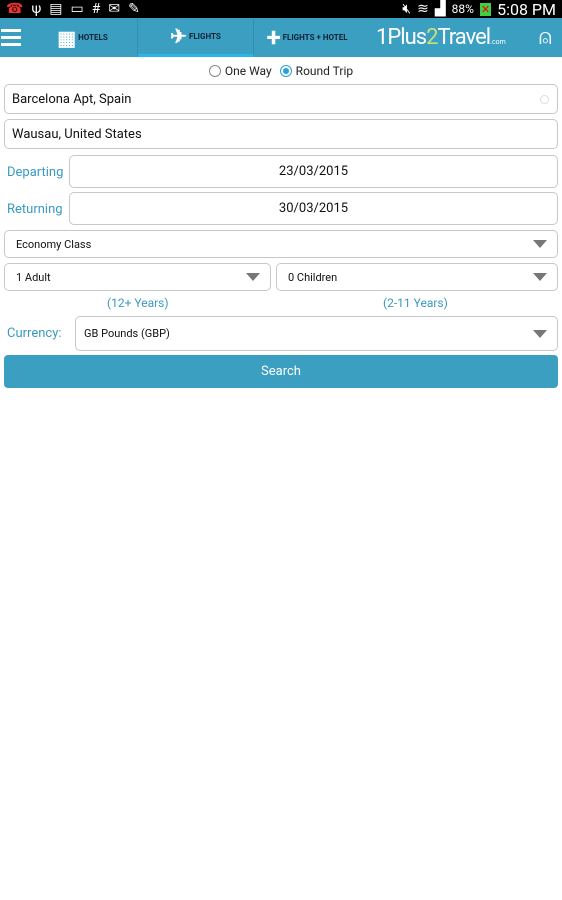 The image size is (562, 900). Describe the element at coordinates (178, 36) in the screenshot. I see `plane-icon: ✈` at that location.